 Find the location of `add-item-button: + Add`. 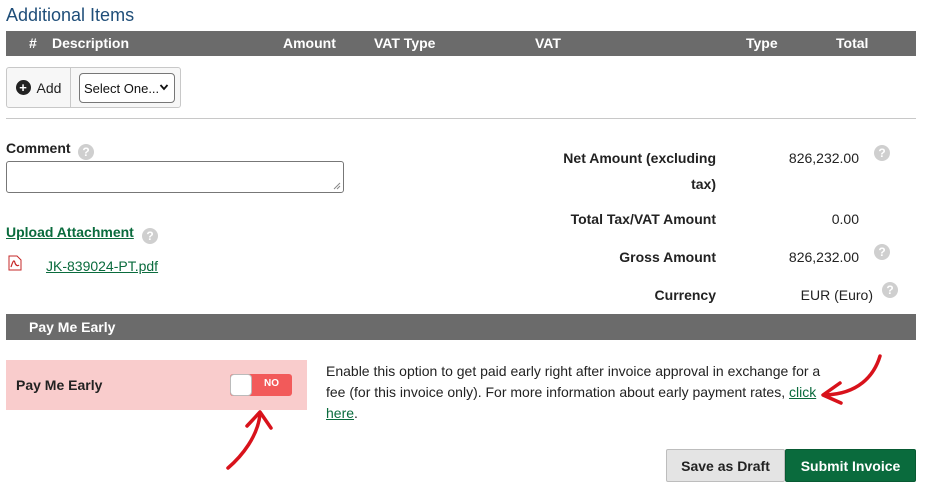

add-item-button: + Add is located at coordinates (39, 87).